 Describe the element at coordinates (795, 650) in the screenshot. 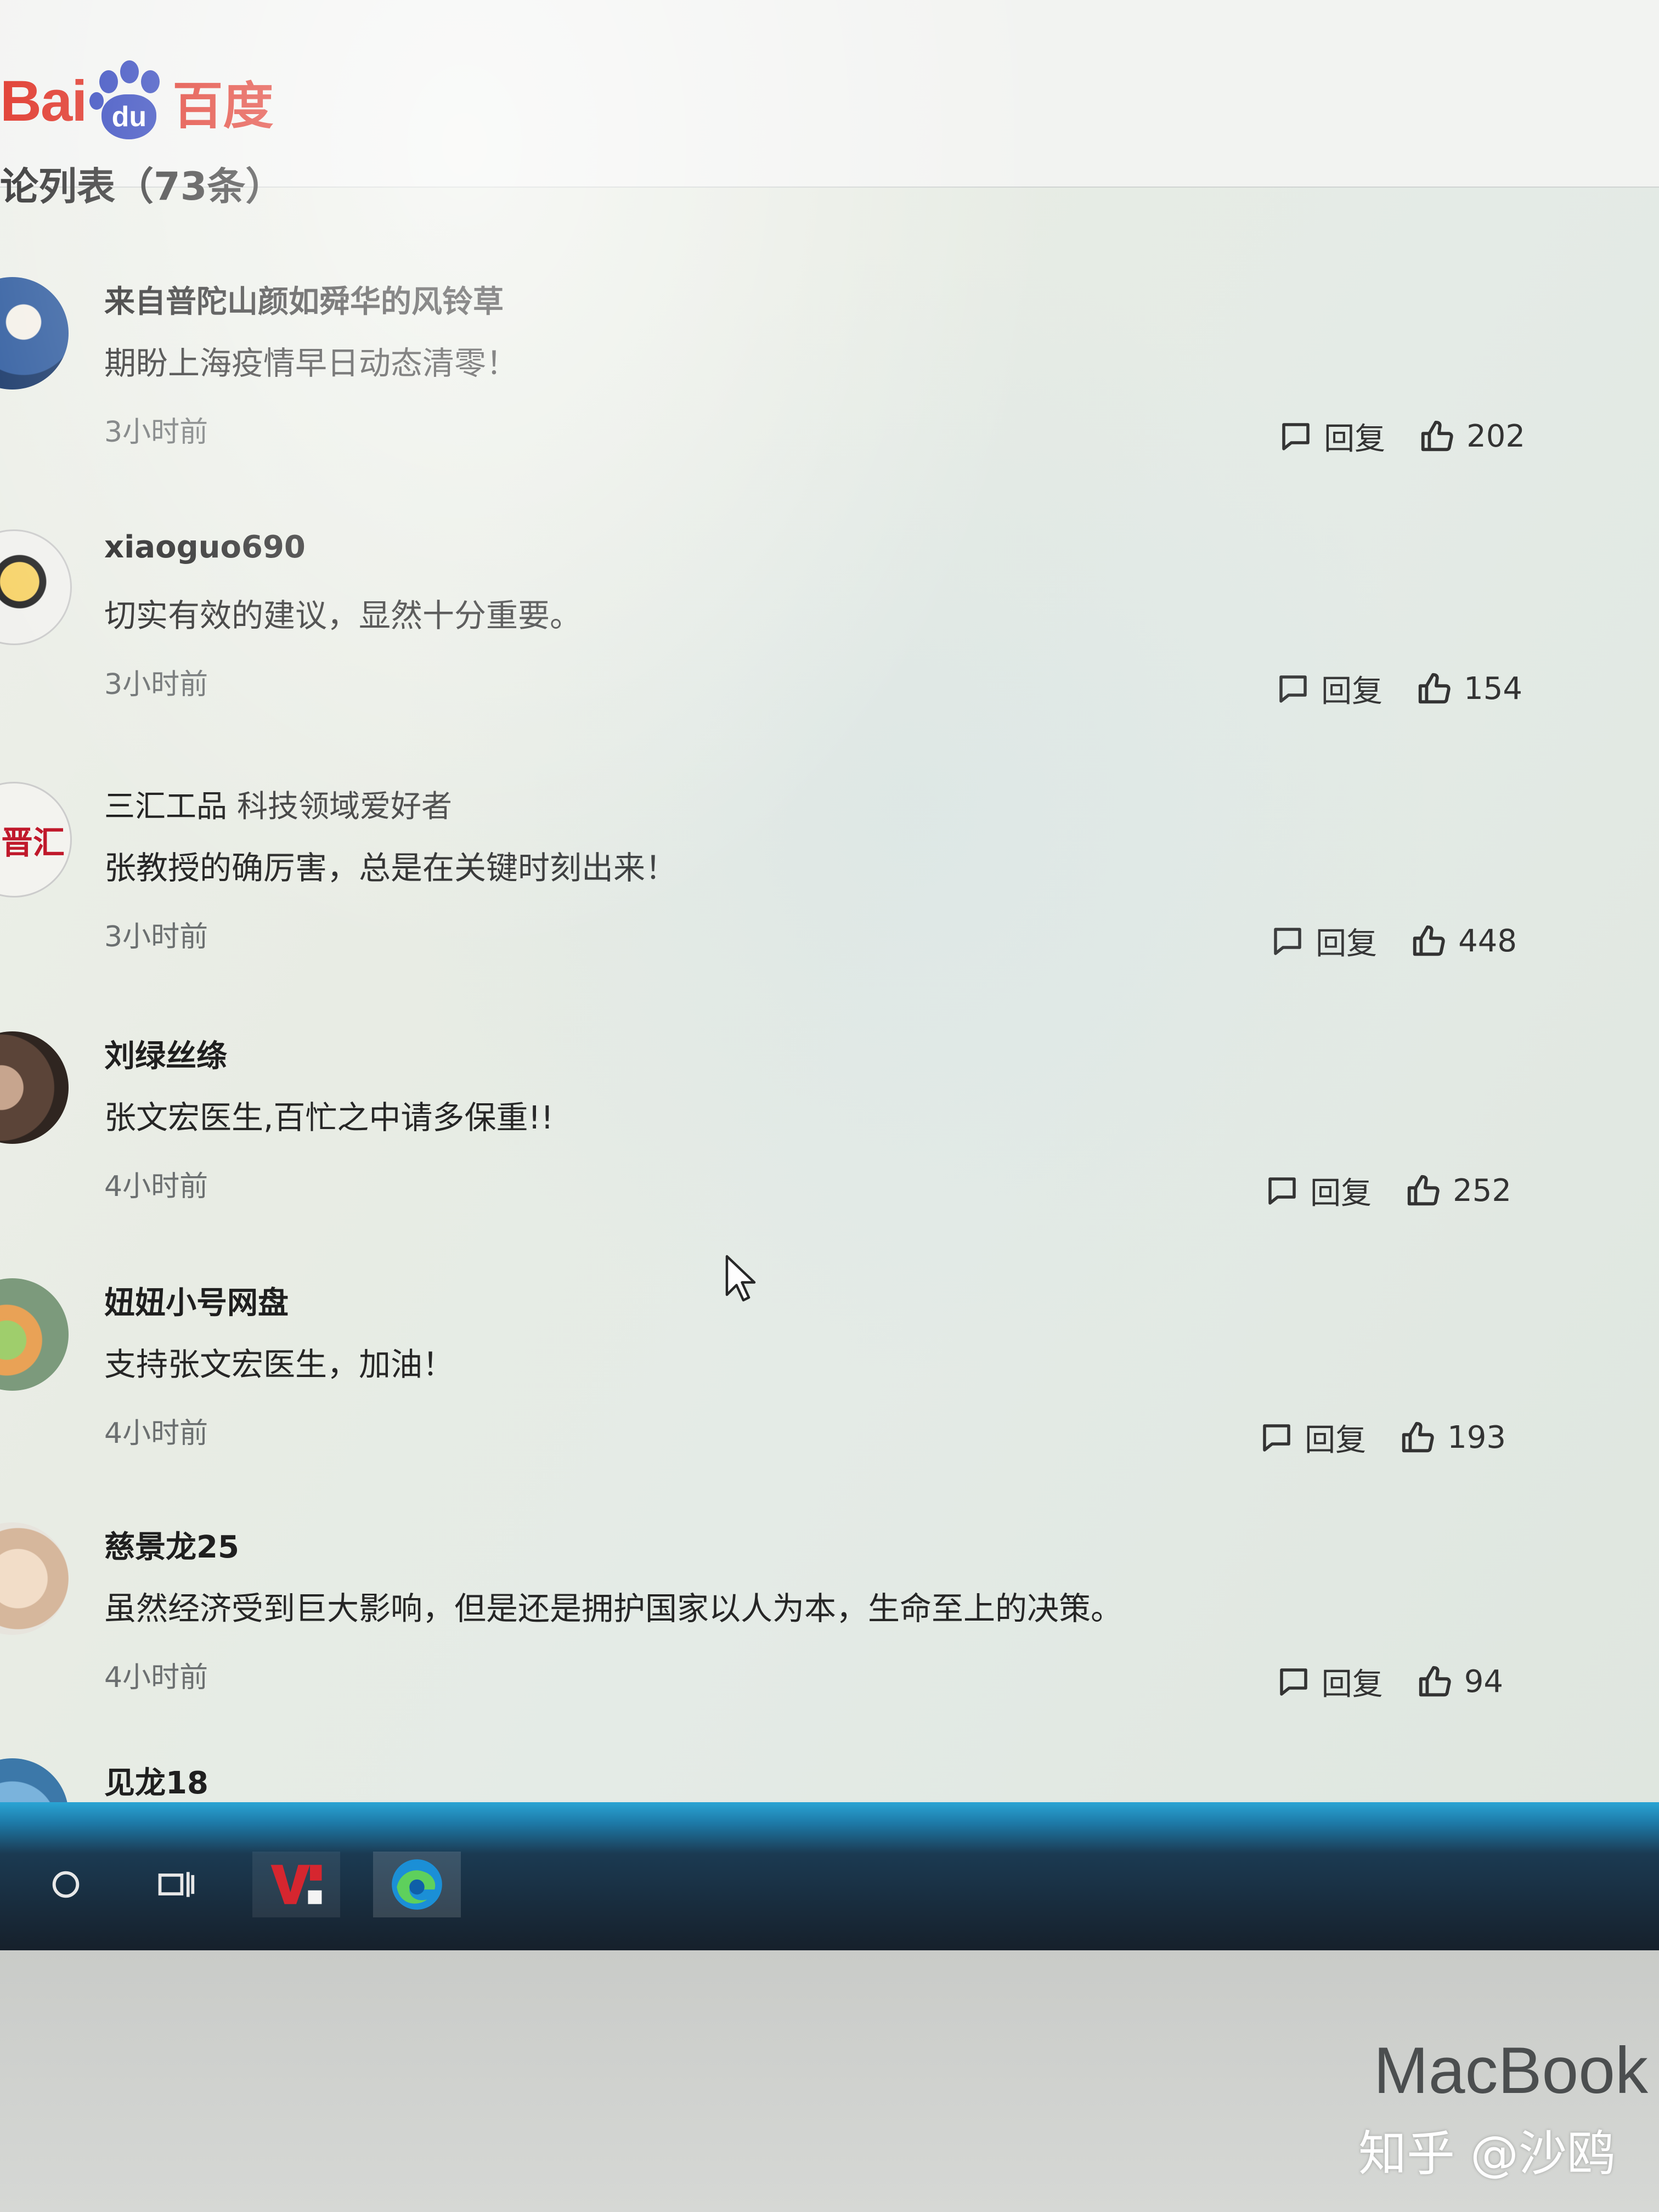

I see `list-item: xiaoguo690 切实有效的建议，显然十分重要。 3小时前 回复 154` at that location.